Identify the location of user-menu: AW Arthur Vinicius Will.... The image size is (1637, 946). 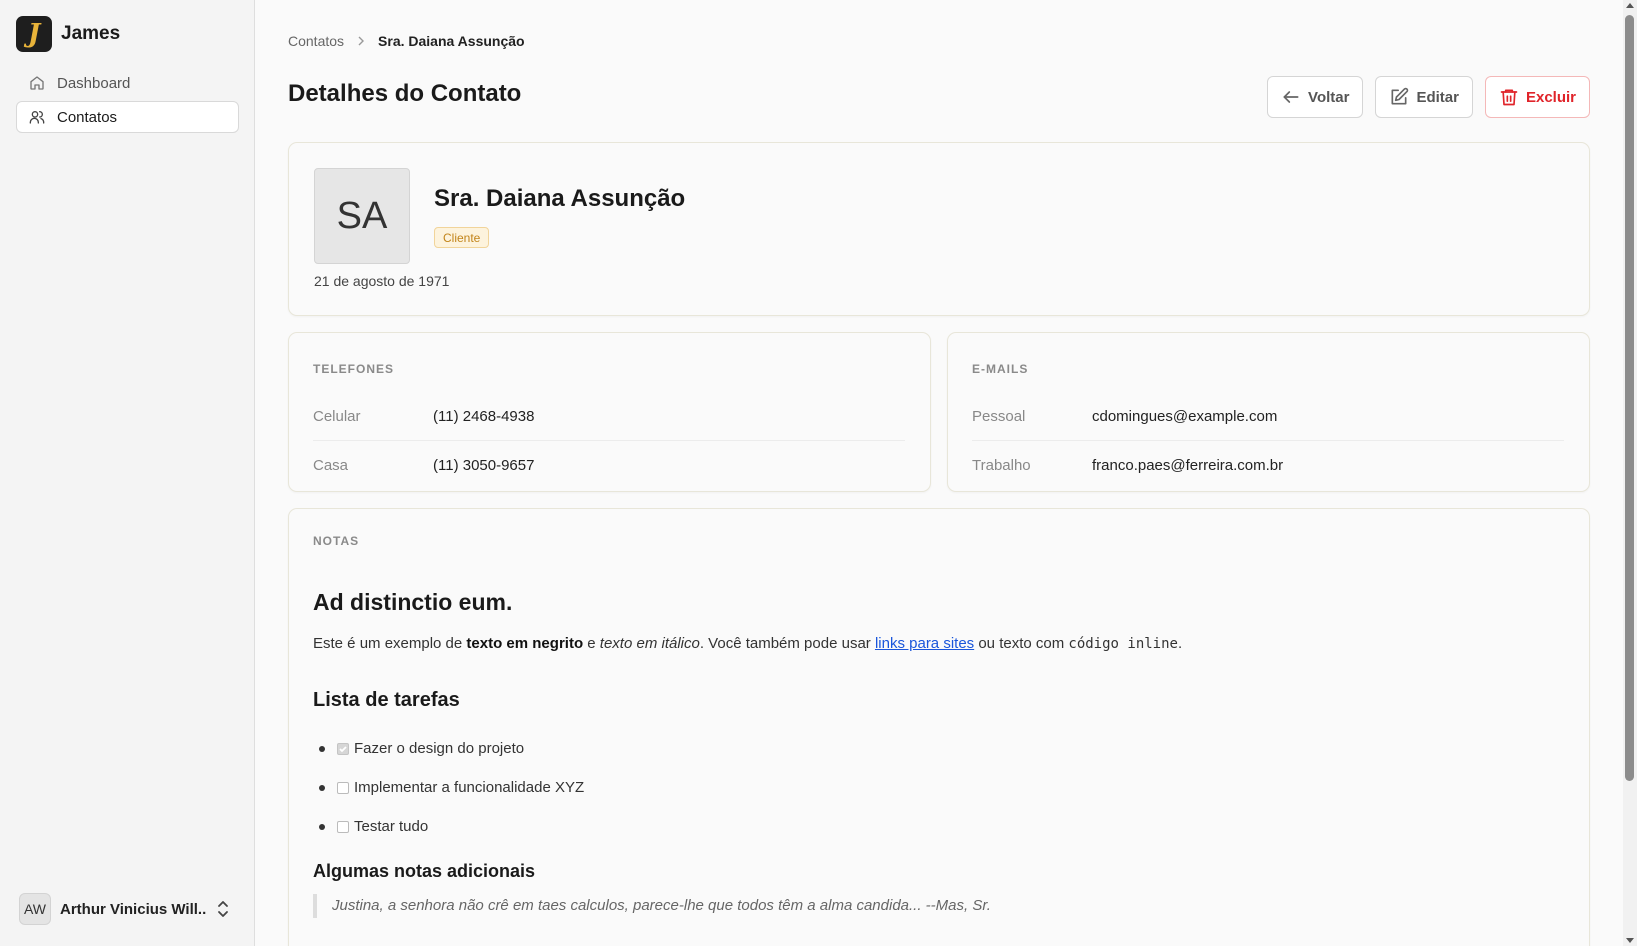
(129, 909).